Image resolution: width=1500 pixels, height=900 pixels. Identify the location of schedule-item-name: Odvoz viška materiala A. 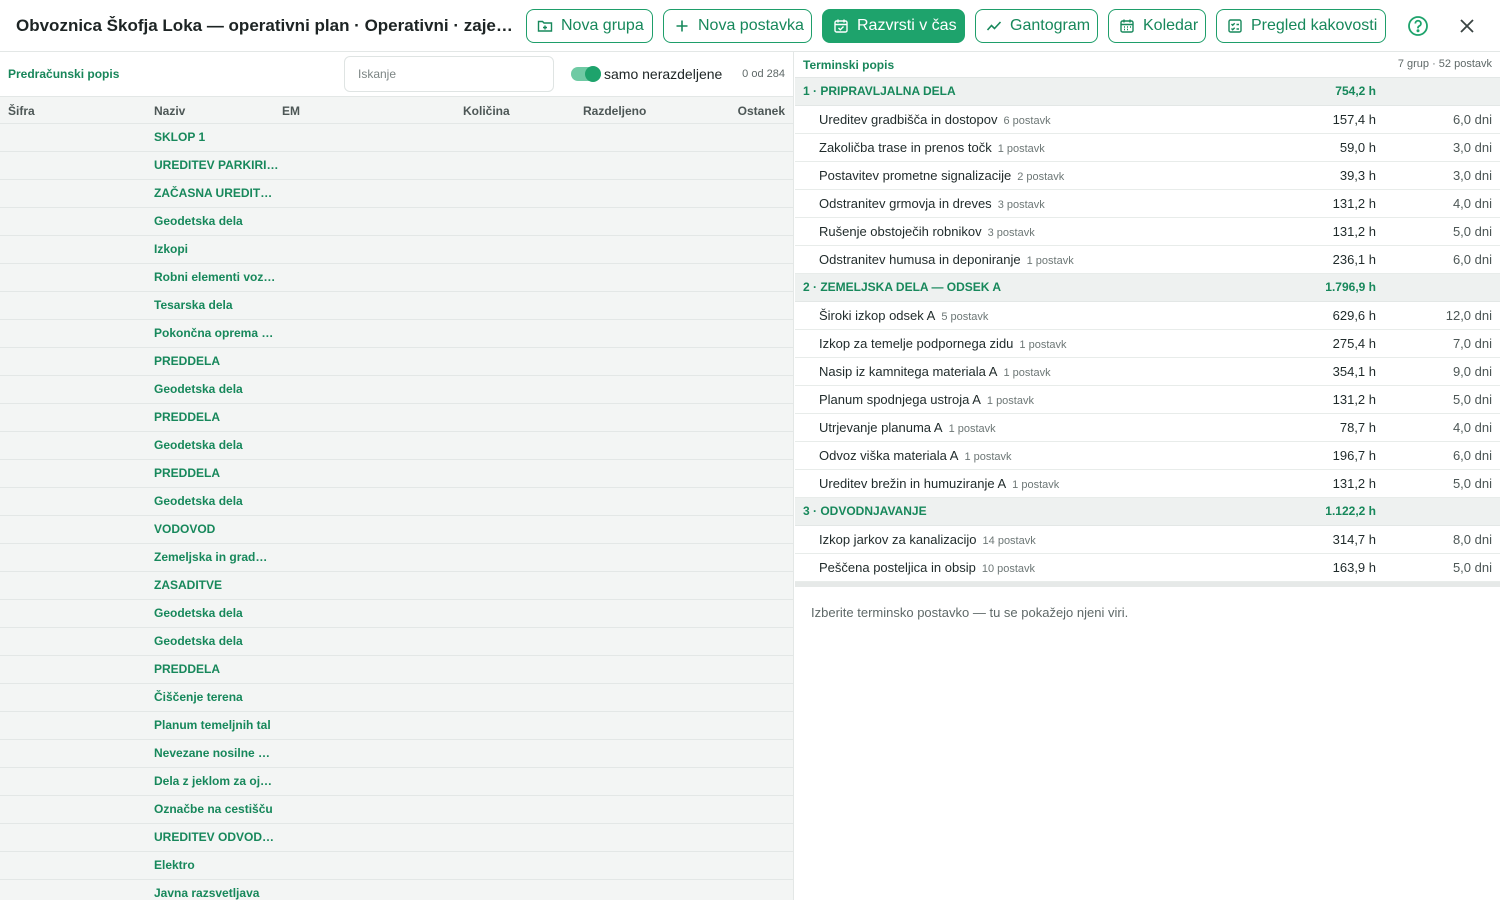
(889, 455).